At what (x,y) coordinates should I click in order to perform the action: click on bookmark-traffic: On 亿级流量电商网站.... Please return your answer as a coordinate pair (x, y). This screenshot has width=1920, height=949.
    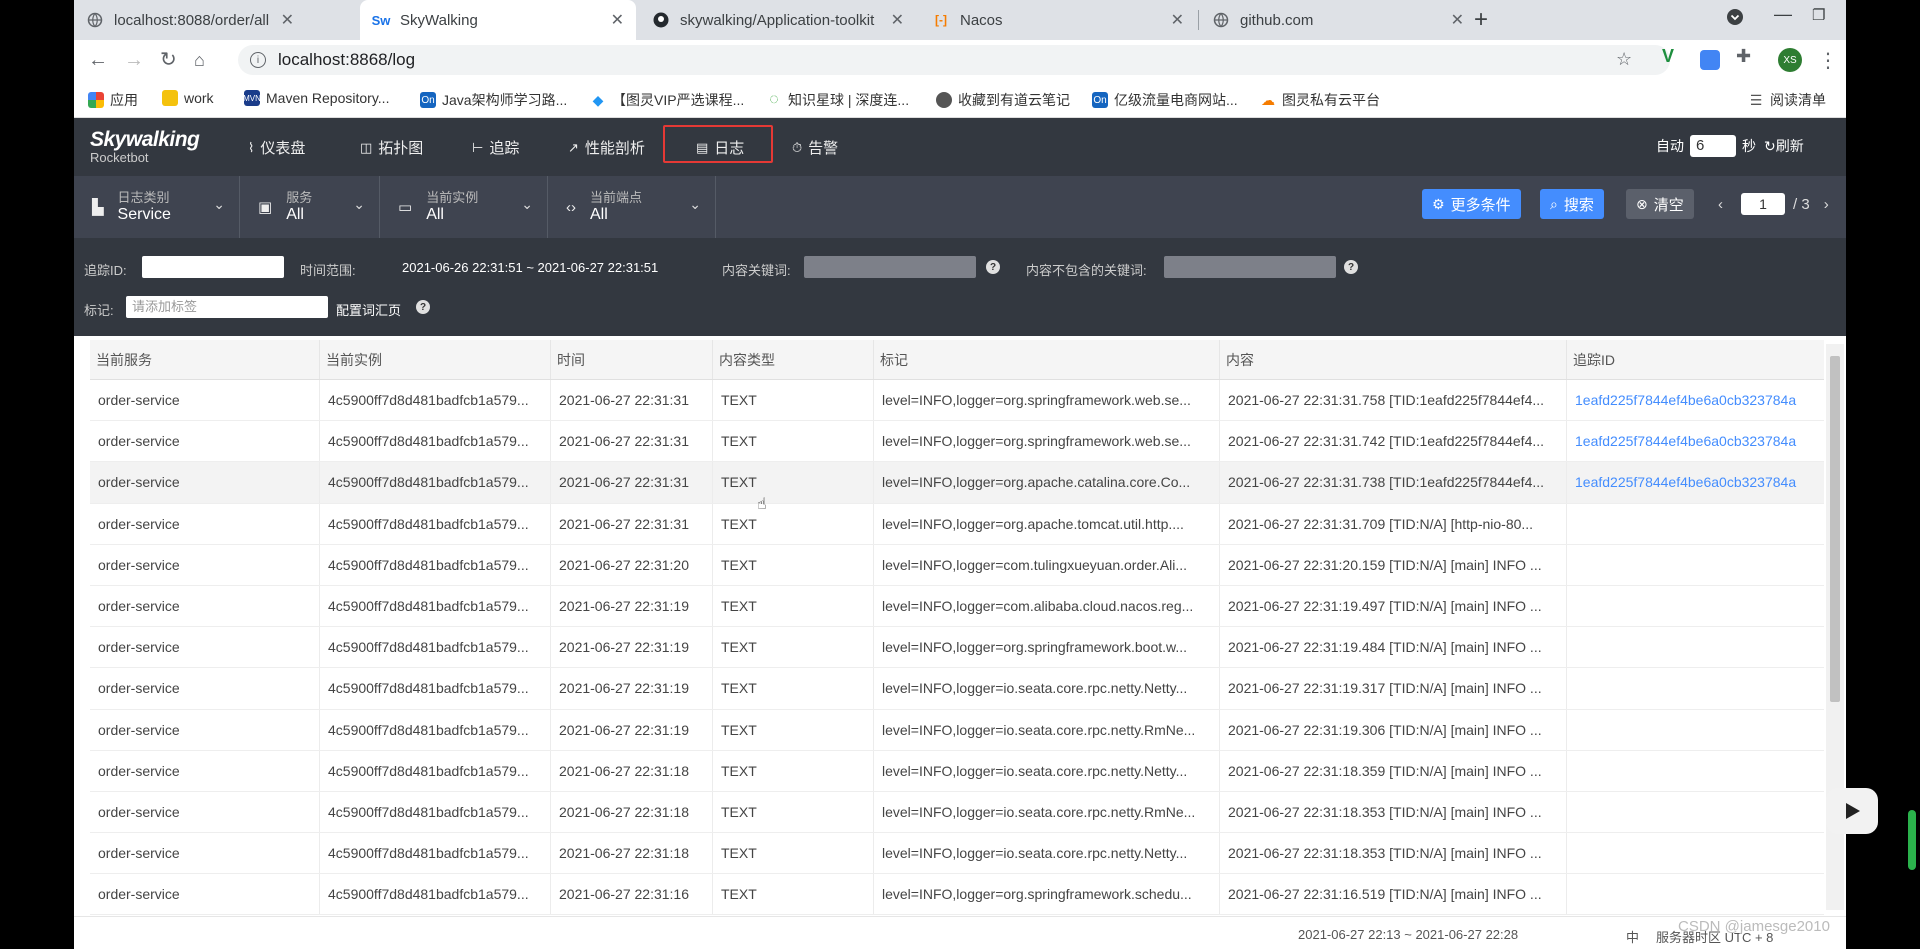
    Looking at the image, I should click on (1165, 100).